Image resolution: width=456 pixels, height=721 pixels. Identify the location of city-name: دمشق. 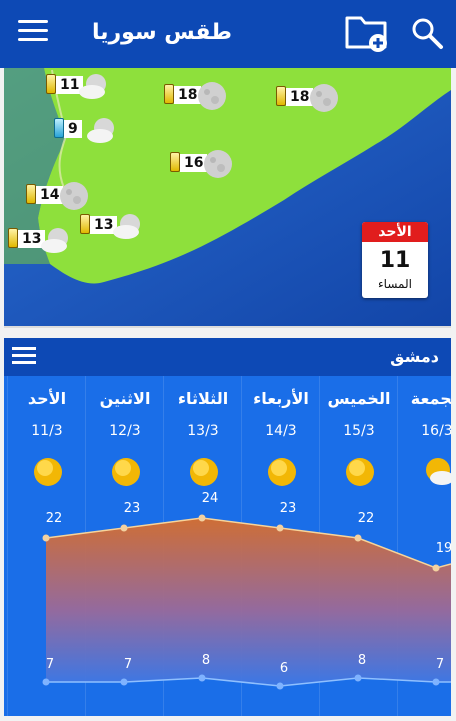
(414, 356).